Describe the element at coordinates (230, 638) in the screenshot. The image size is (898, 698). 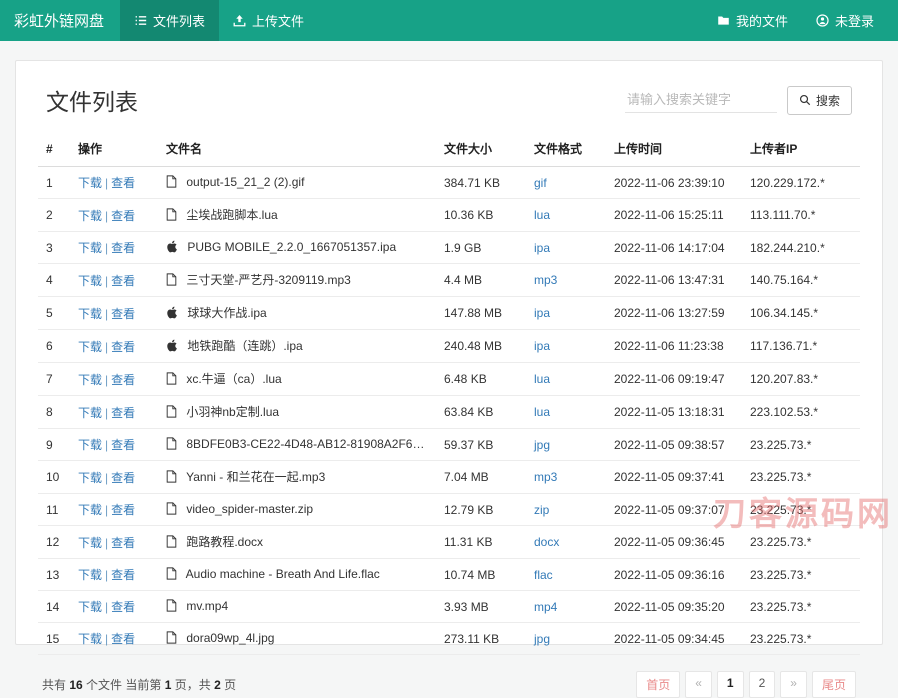
I see `file-name: dora09wp_4l.jpg` at that location.